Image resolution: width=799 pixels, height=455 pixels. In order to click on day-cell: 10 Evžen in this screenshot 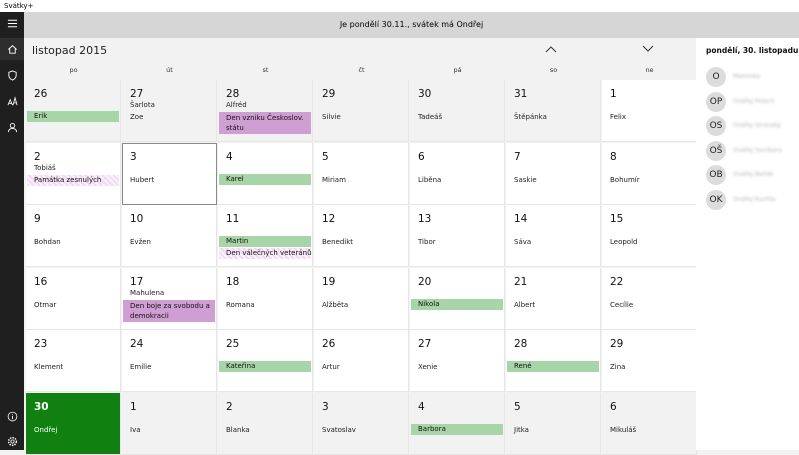, I will do `click(169, 236)`.